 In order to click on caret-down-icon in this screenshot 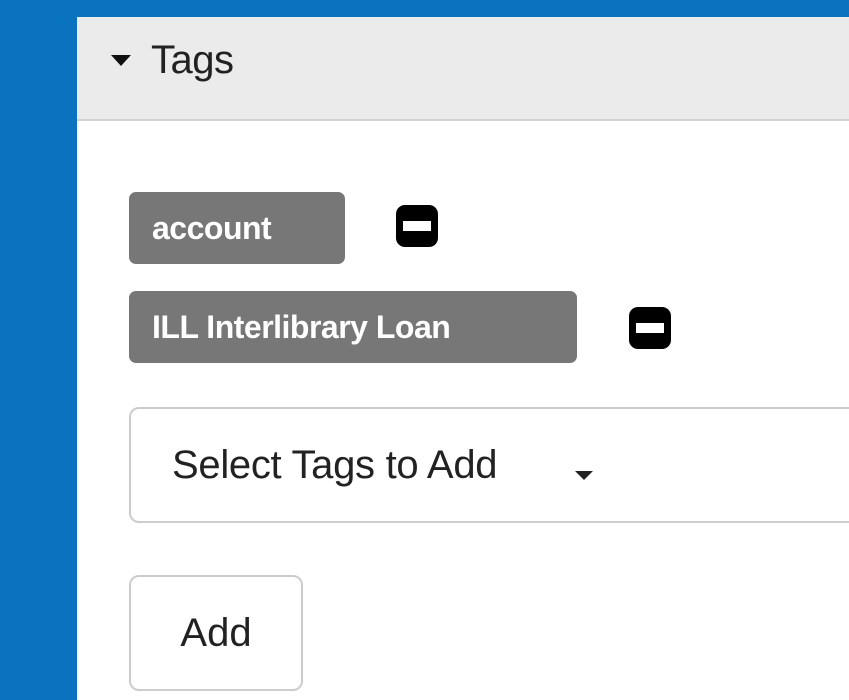, I will do `click(121, 60)`.